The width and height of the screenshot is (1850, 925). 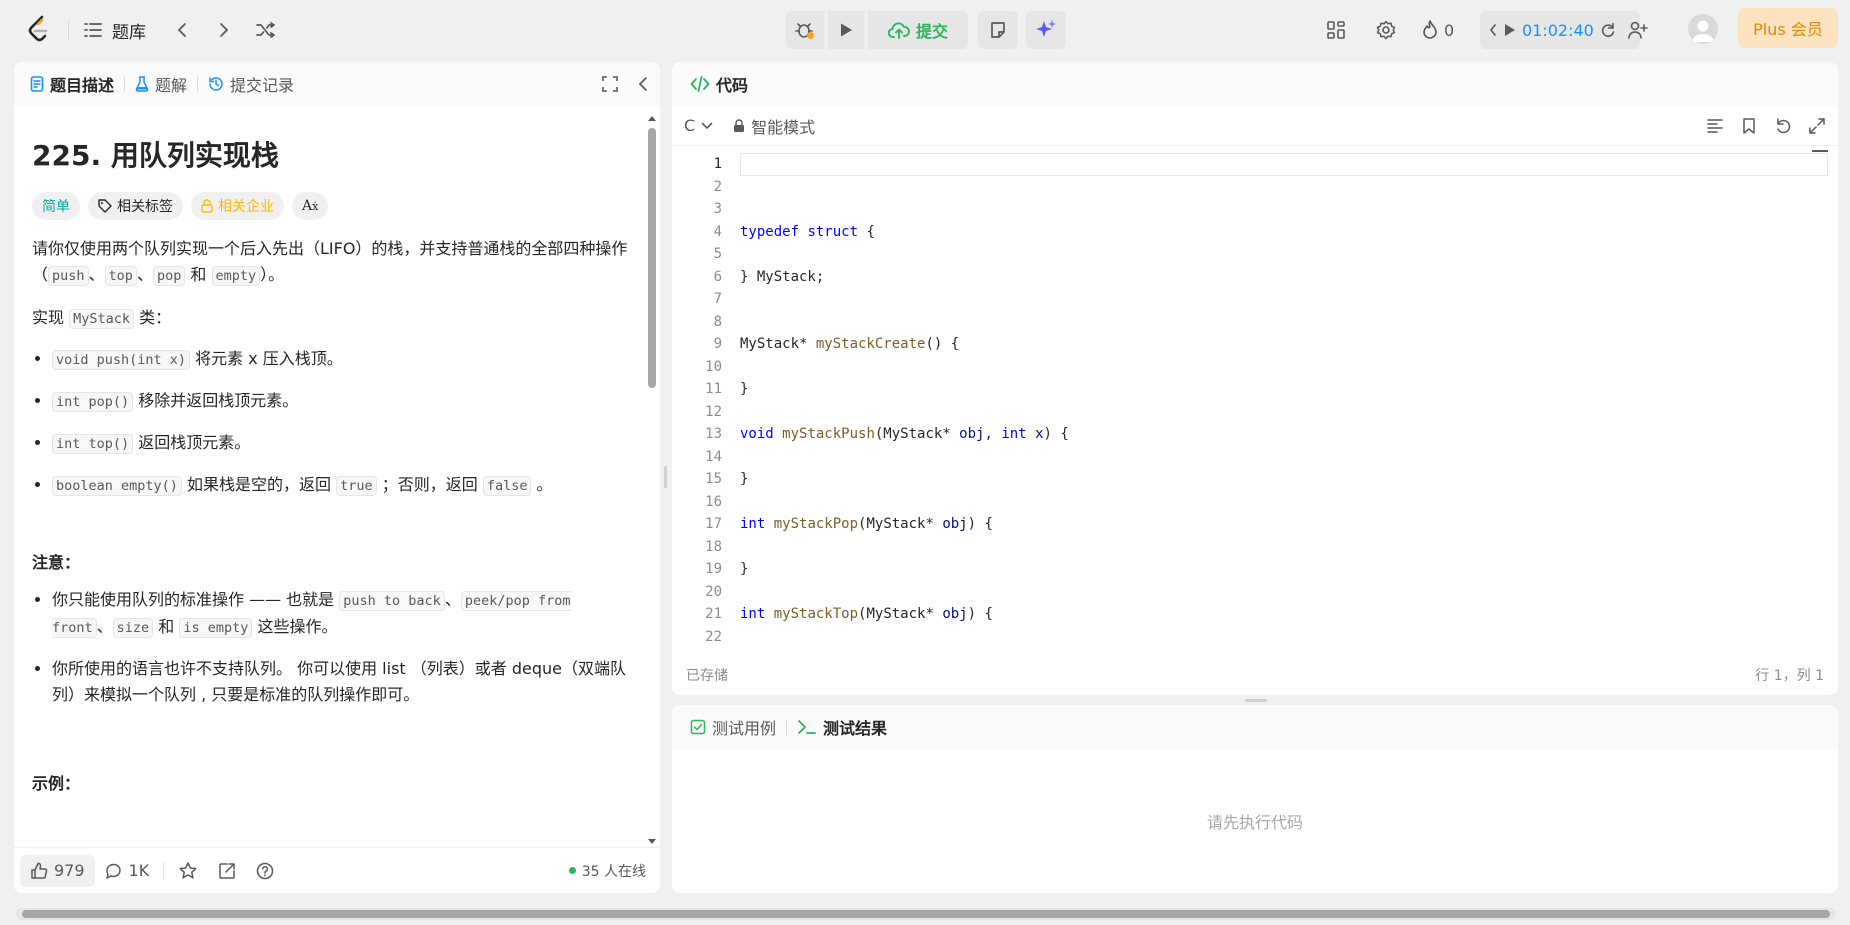 I want to click on empty-results-text: 请先执行代码, so click(x=1254, y=822).